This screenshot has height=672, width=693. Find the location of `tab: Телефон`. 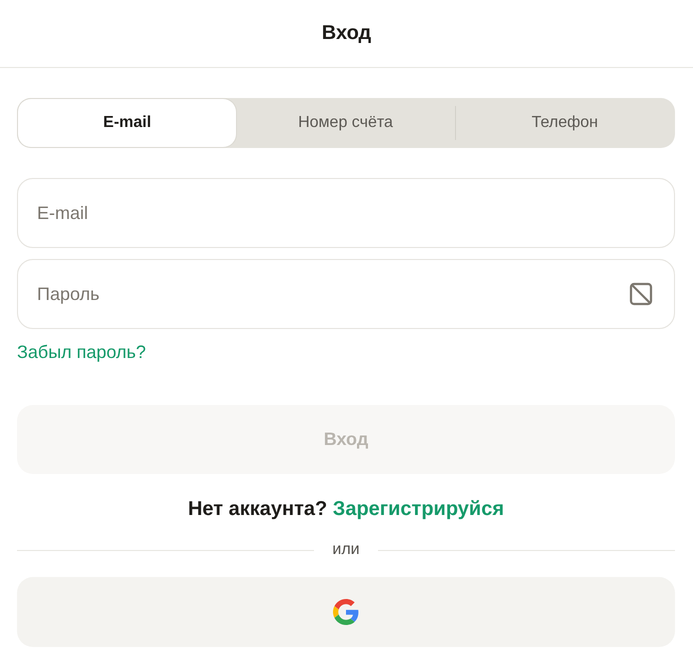

tab: Телефон is located at coordinates (564, 123).